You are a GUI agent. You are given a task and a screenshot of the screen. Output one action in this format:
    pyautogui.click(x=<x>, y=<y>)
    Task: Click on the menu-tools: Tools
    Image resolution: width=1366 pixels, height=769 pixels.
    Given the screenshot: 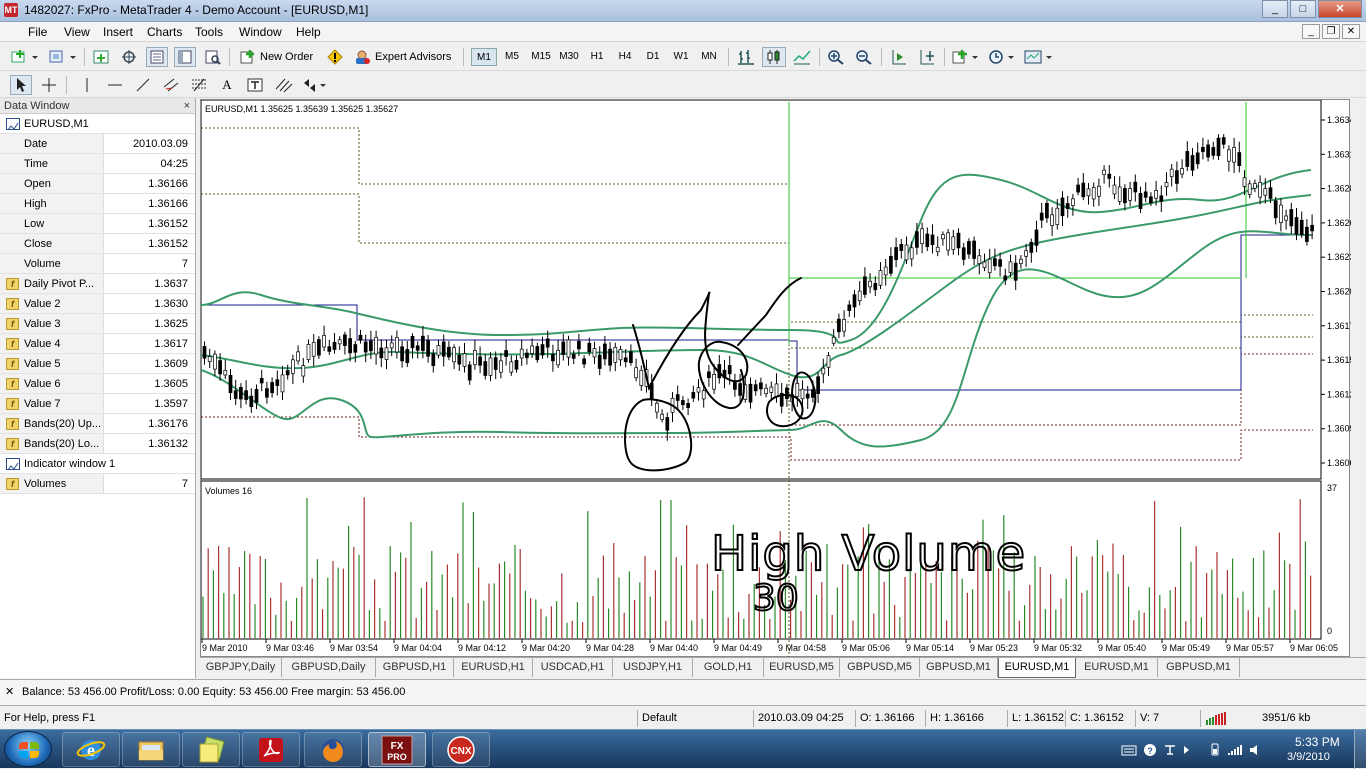 What is the action you would take?
    pyautogui.click(x=209, y=32)
    